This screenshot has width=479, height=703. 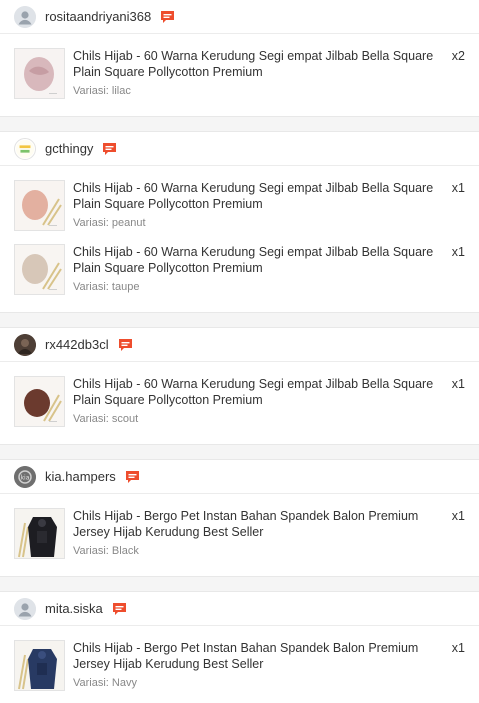 I want to click on buyer-username: rx442db3cl, so click(x=77, y=344).